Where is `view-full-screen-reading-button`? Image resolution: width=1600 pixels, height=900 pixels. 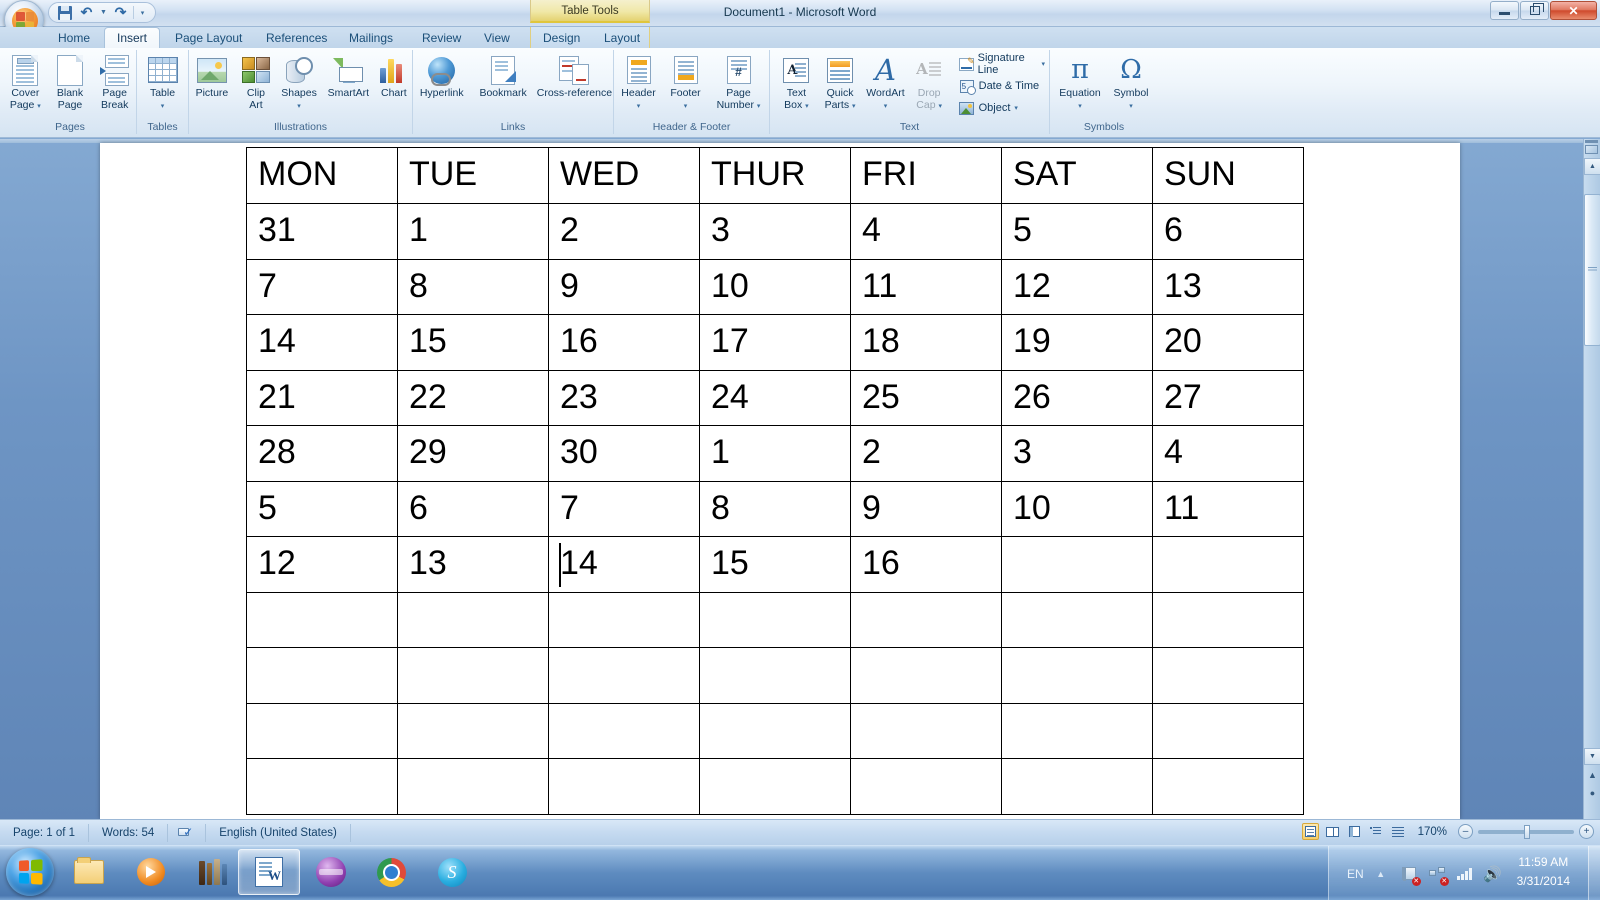 view-full-screen-reading-button is located at coordinates (1332, 831).